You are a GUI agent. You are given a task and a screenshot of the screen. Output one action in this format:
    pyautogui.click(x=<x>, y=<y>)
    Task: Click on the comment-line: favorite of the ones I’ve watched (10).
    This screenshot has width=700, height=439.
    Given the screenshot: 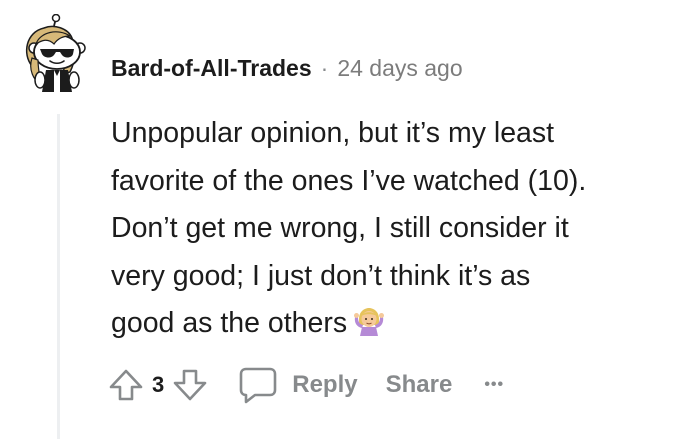 What is the action you would take?
    pyautogui.click(x=349, y=180)
    